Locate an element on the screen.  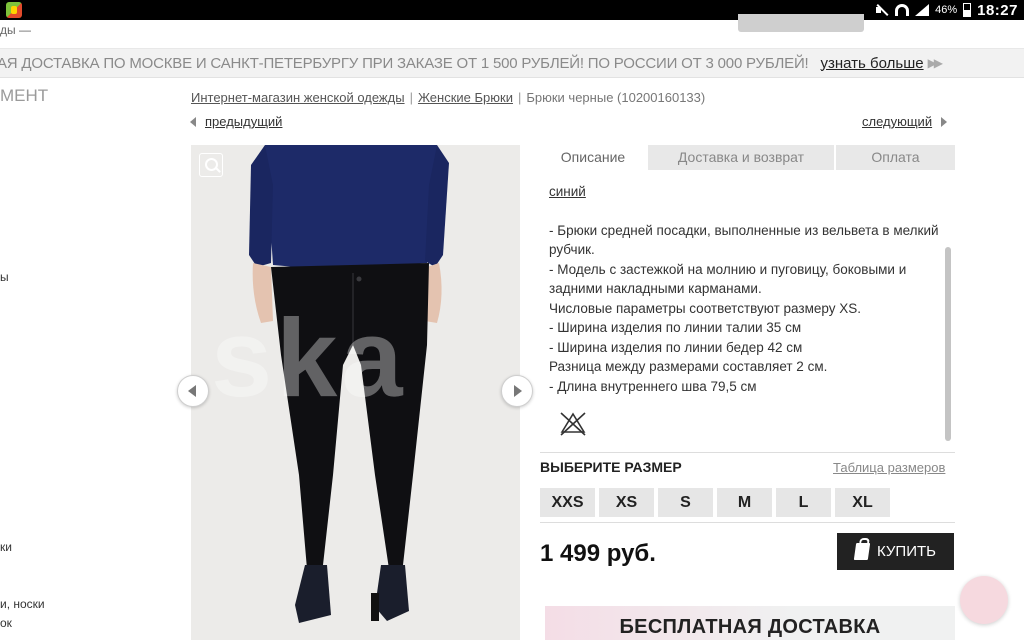
mute-icon is located at coordinates (882, 10).